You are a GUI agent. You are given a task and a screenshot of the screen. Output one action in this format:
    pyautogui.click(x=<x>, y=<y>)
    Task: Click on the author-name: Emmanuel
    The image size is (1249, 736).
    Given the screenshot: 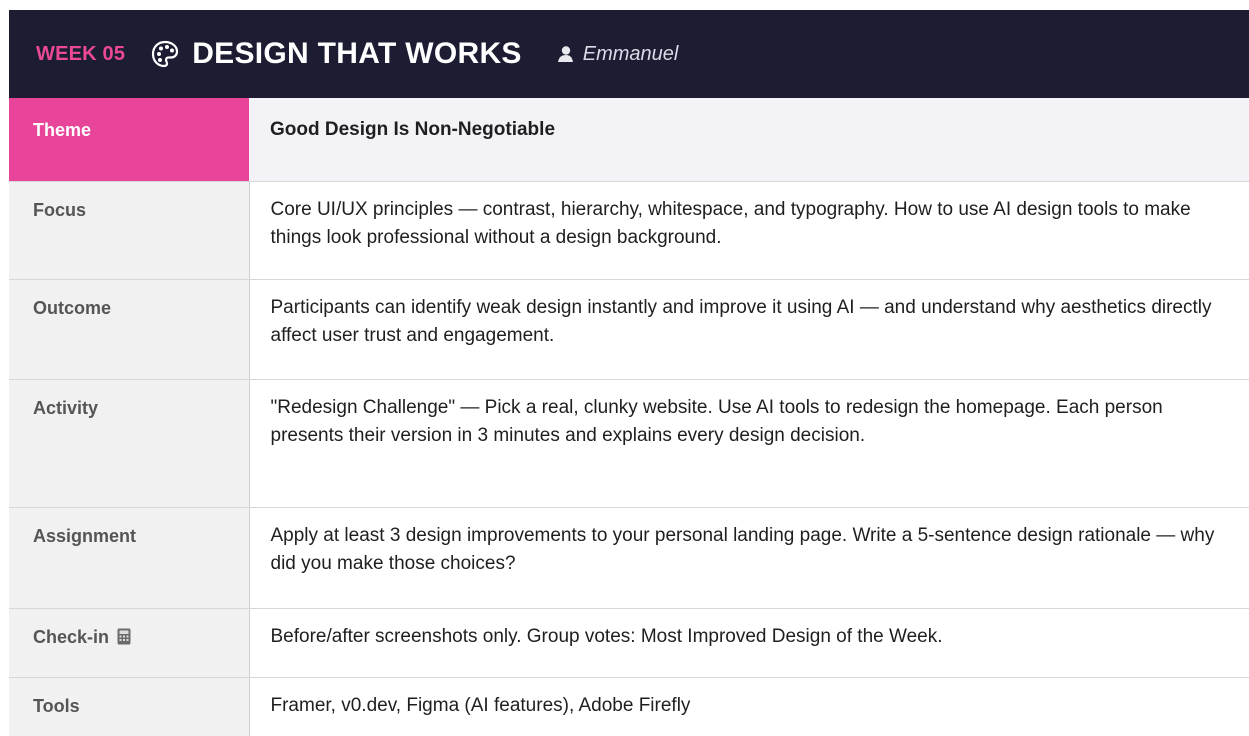 What is the action you would take?
    pyautogui.click(x=631, y=54)
    